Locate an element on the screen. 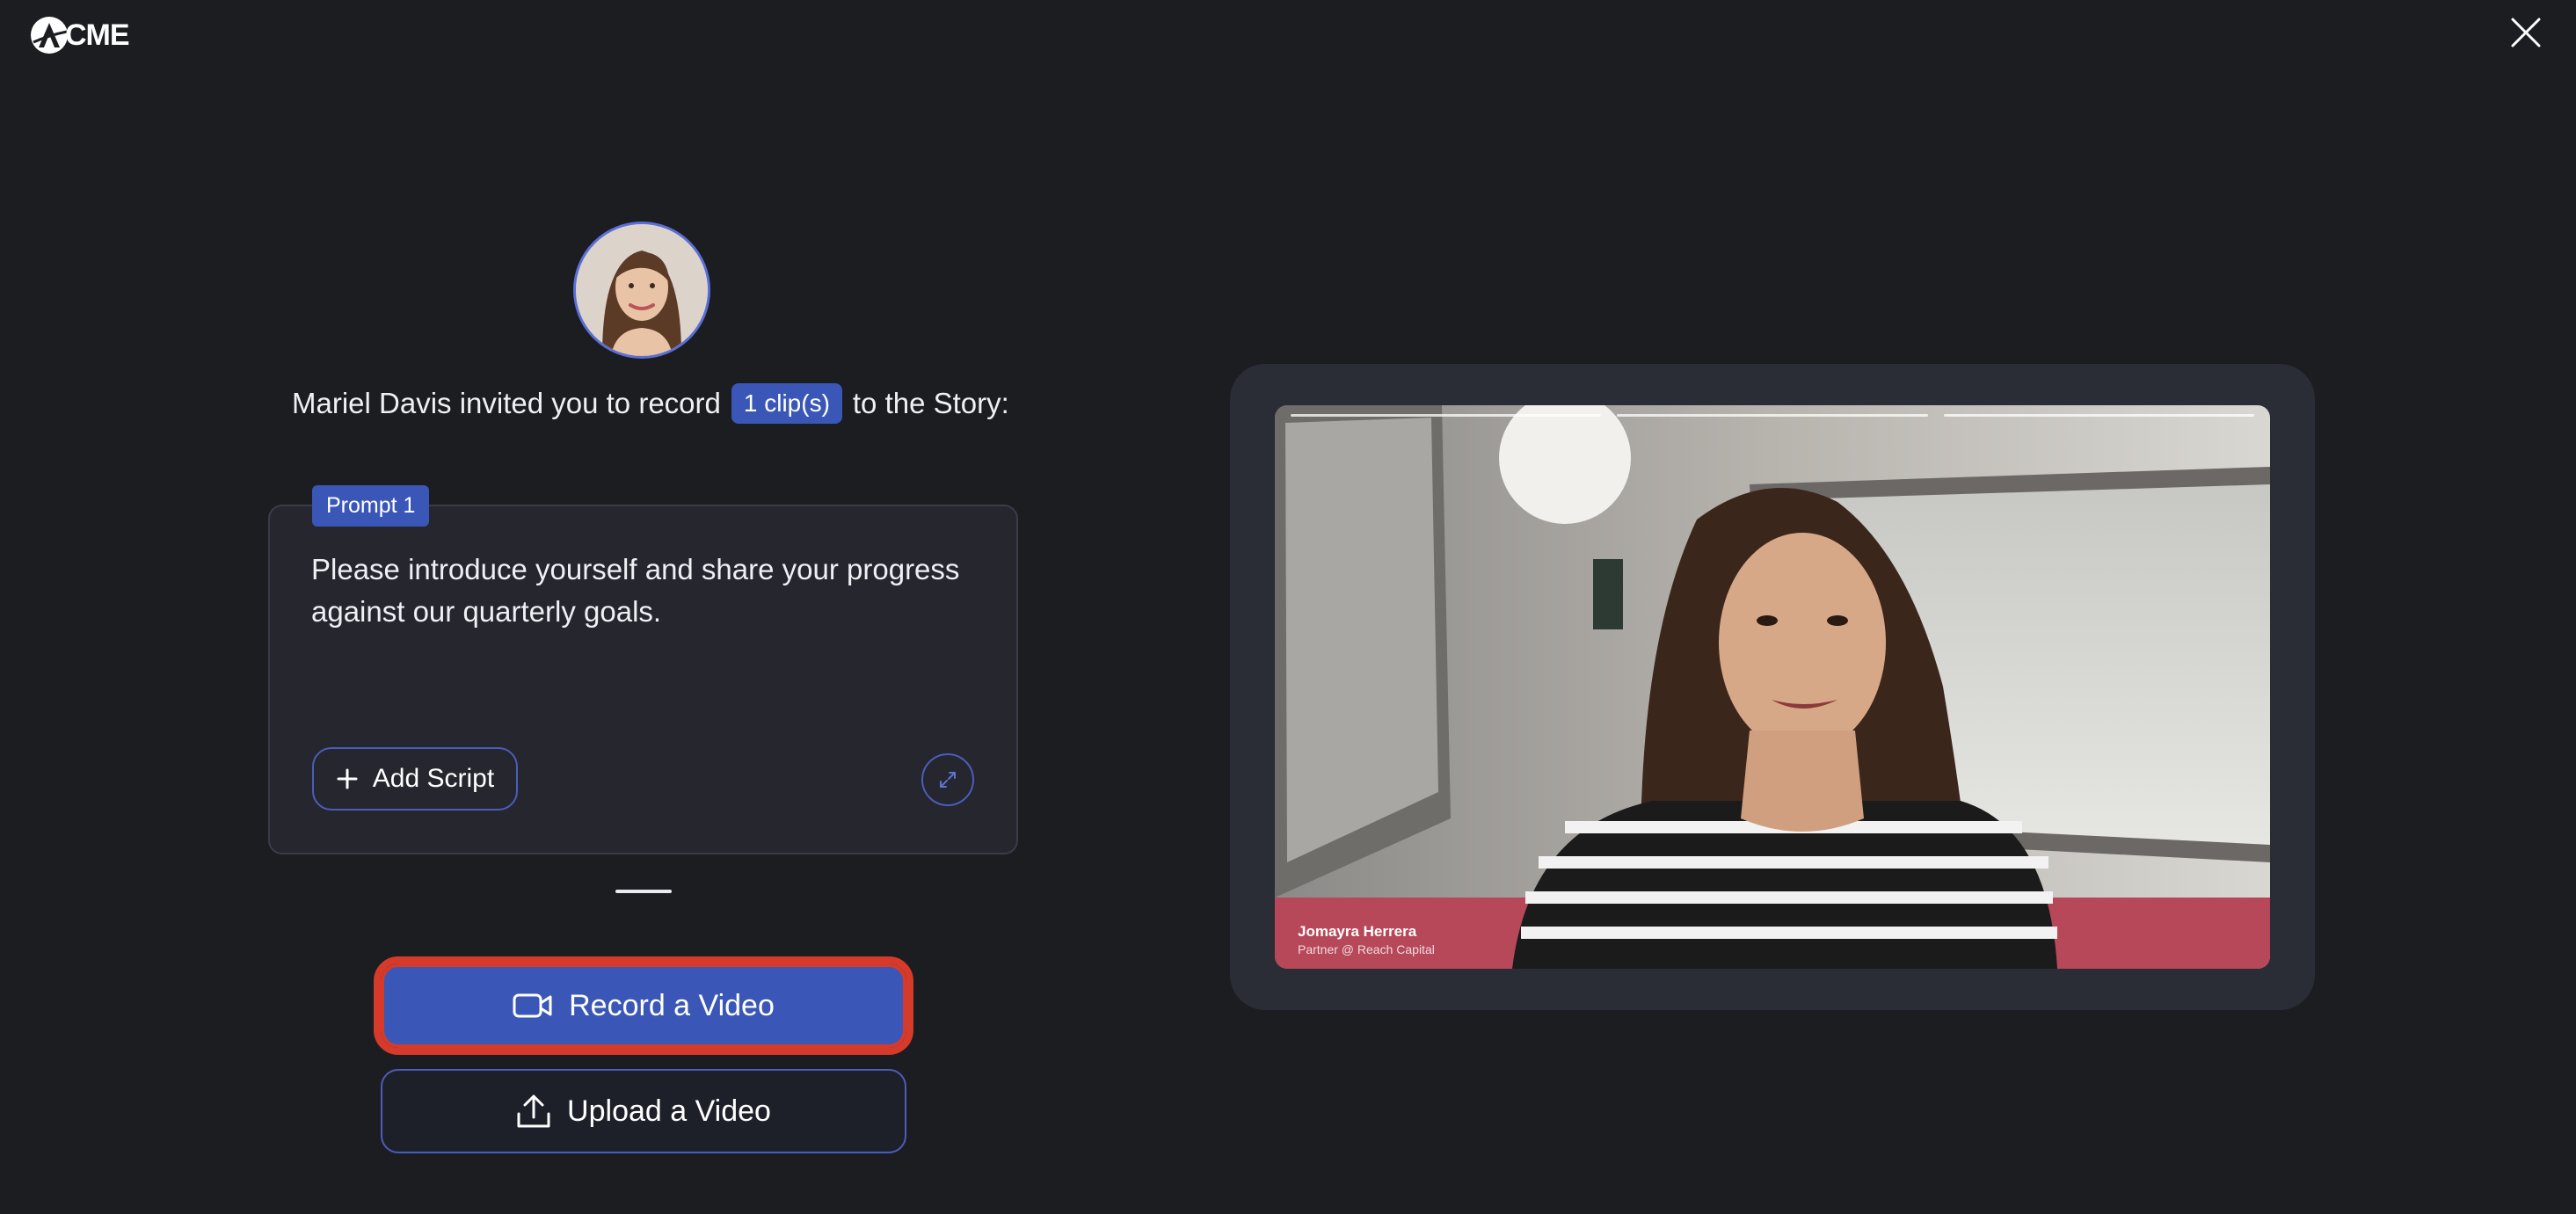 This screenshot has height=1214, width=2576. record-video-label: Record a Video is located at coordinates (672, 1005).